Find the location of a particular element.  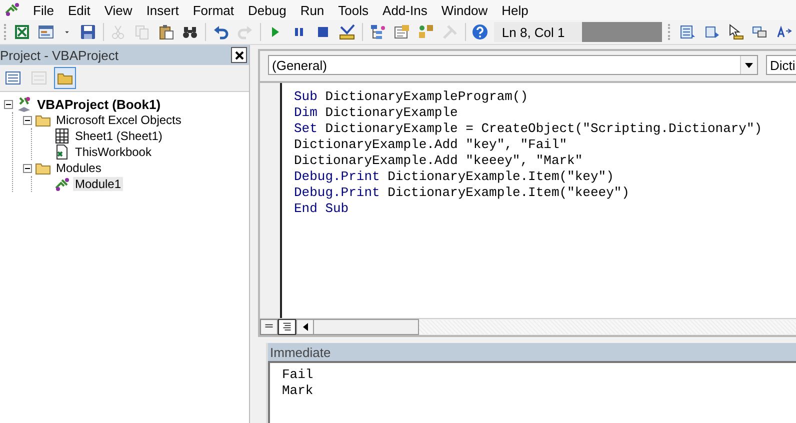

shapes-icon is located at coordinates (426, 32).